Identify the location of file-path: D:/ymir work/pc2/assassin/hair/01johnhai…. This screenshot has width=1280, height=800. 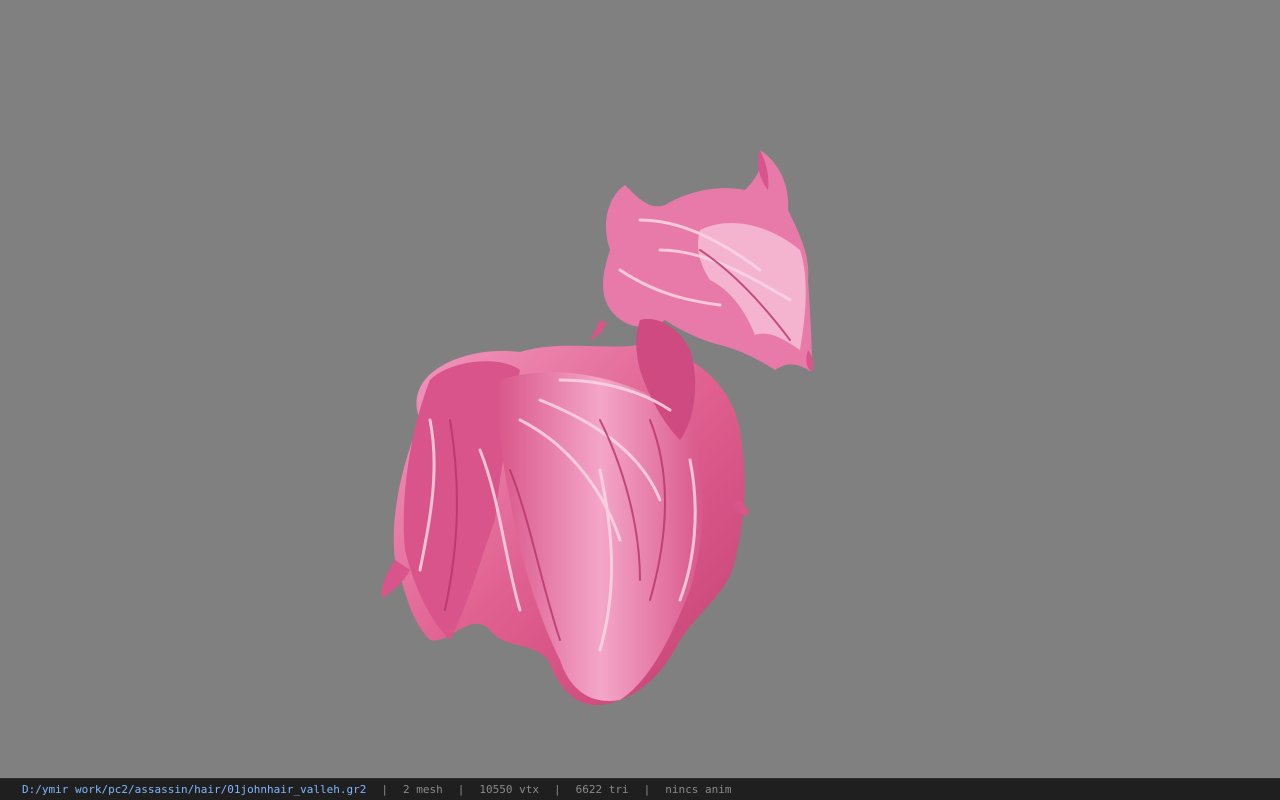
(194, 789).